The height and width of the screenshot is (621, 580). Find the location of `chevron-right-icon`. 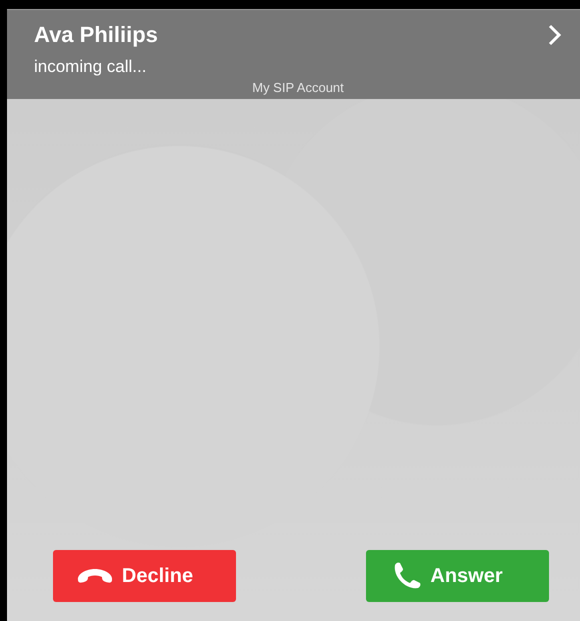

chevron-right-icon is located at coordinates (555, 35).